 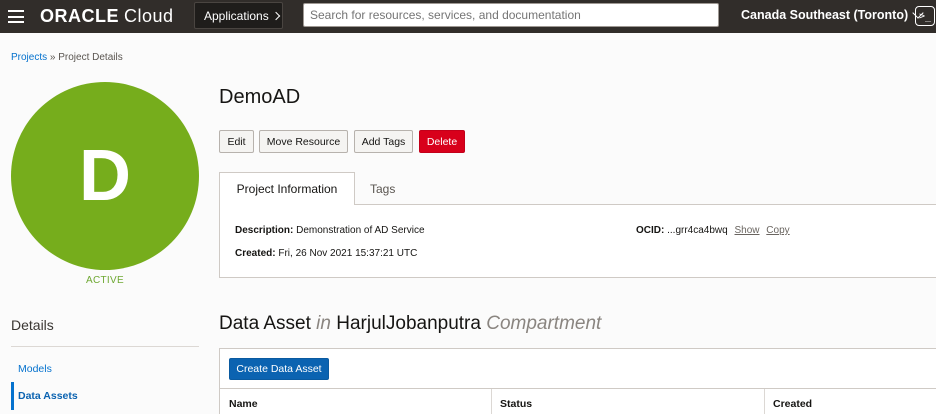 I want to click on breadcrumb: Projects » Project Details, so click(x=67, y=57).